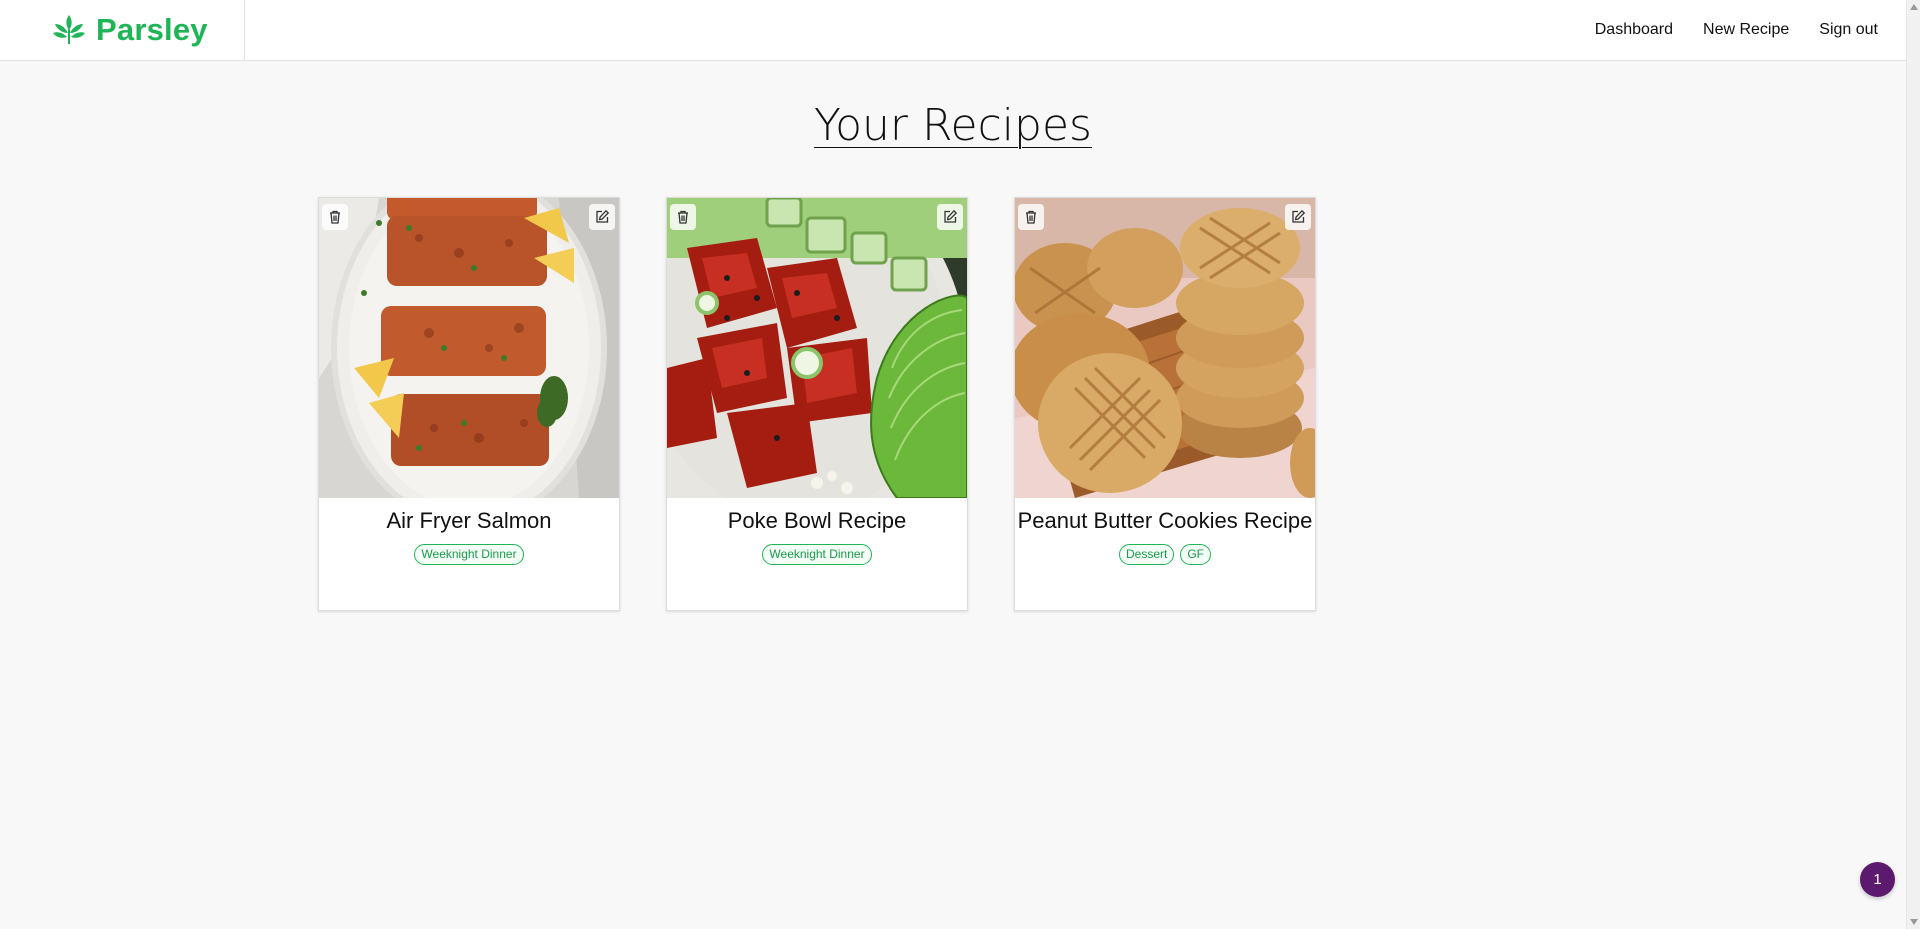  Describe the element at coordinates (1146, 554) in the screenshot. I see `recipe-tag: Dessert` at that location.